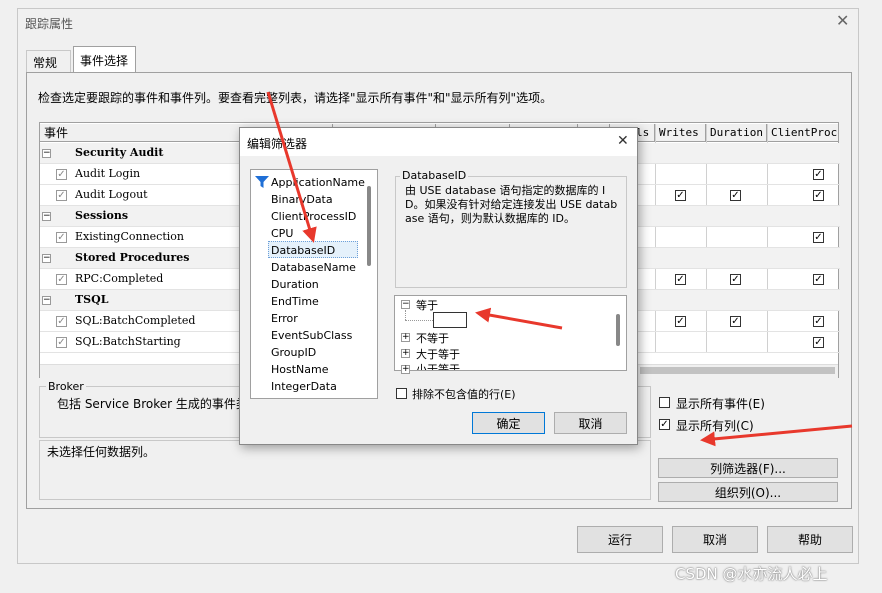 Image resolution: width=882 pixels, height=593 pixels. I want to click on arrow-to-value-input, so click(519, 318).